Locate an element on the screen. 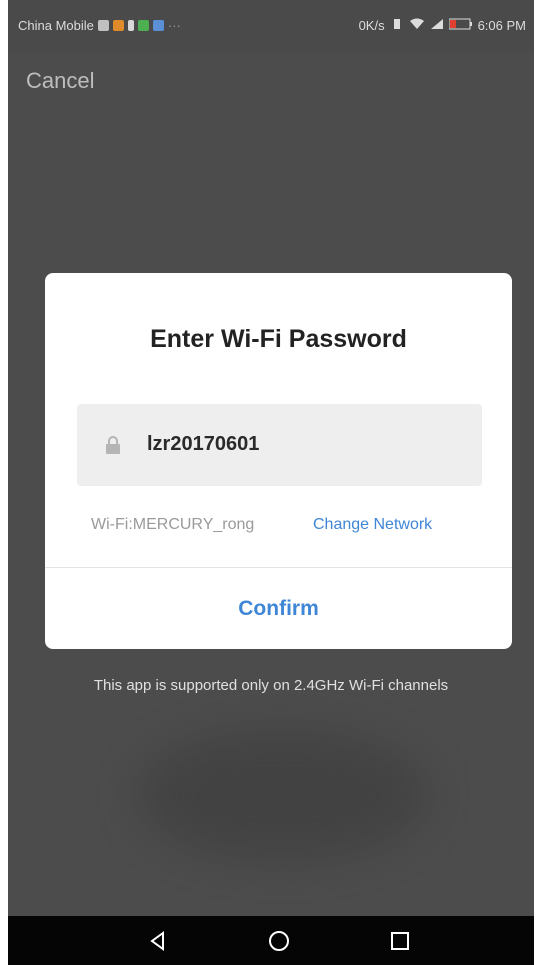  battery-icon is located at coordinates (460, 25).